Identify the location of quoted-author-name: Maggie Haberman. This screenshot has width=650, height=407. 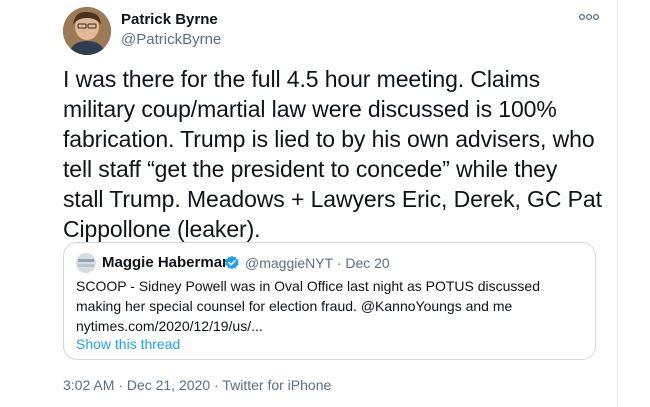
(167, 262).